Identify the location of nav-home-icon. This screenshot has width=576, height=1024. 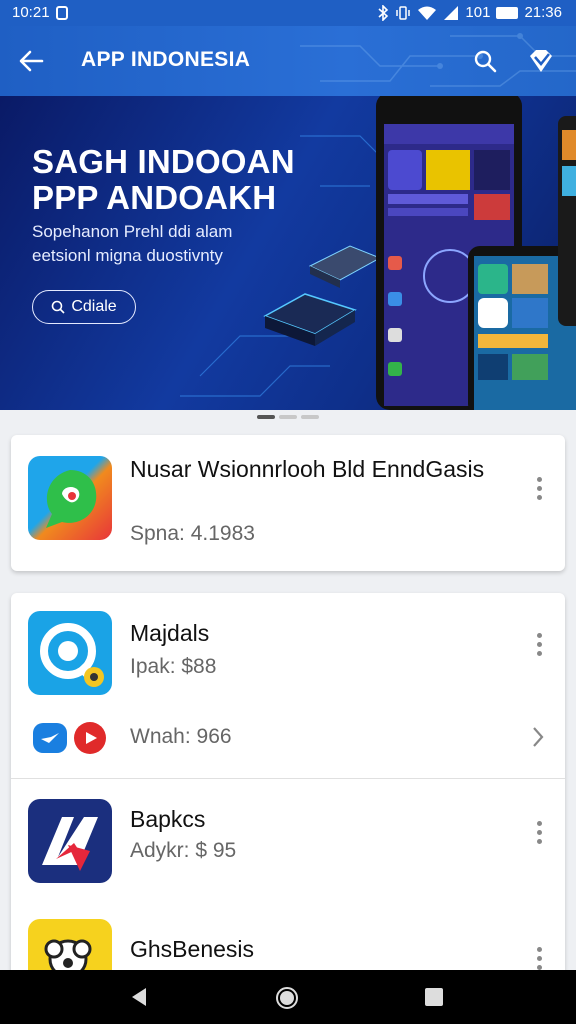
(287, 998).